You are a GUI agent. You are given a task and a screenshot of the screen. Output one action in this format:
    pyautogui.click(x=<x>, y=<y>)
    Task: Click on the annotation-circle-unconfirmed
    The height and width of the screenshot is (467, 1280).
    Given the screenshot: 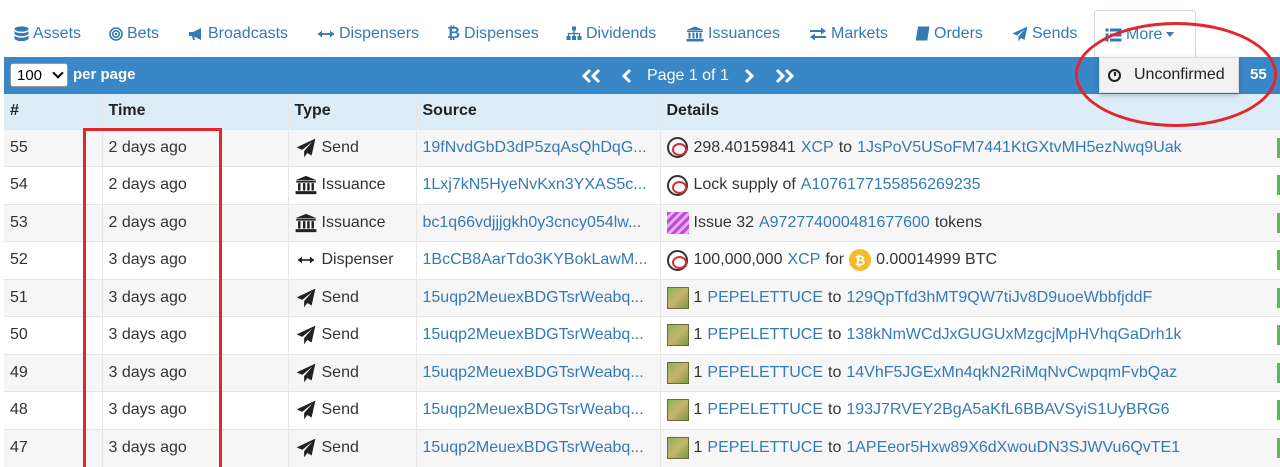 What is the action you would take?
    pyautogui.click(x=1176, y=74)
    